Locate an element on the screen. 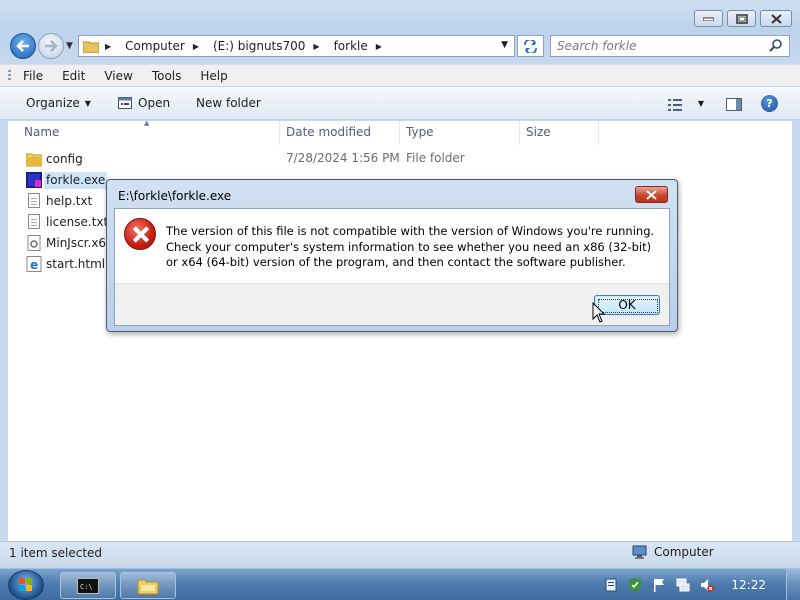 This screenshot has width=800, height=600. help-icon: ? is located at coordinates (769, 103).